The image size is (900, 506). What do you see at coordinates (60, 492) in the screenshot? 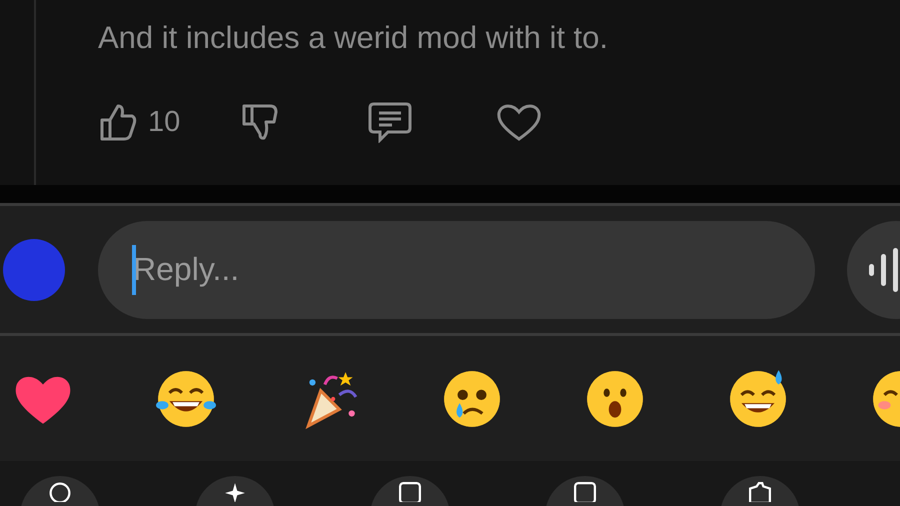
I see `round-icon` at bounding box center [60, 492].